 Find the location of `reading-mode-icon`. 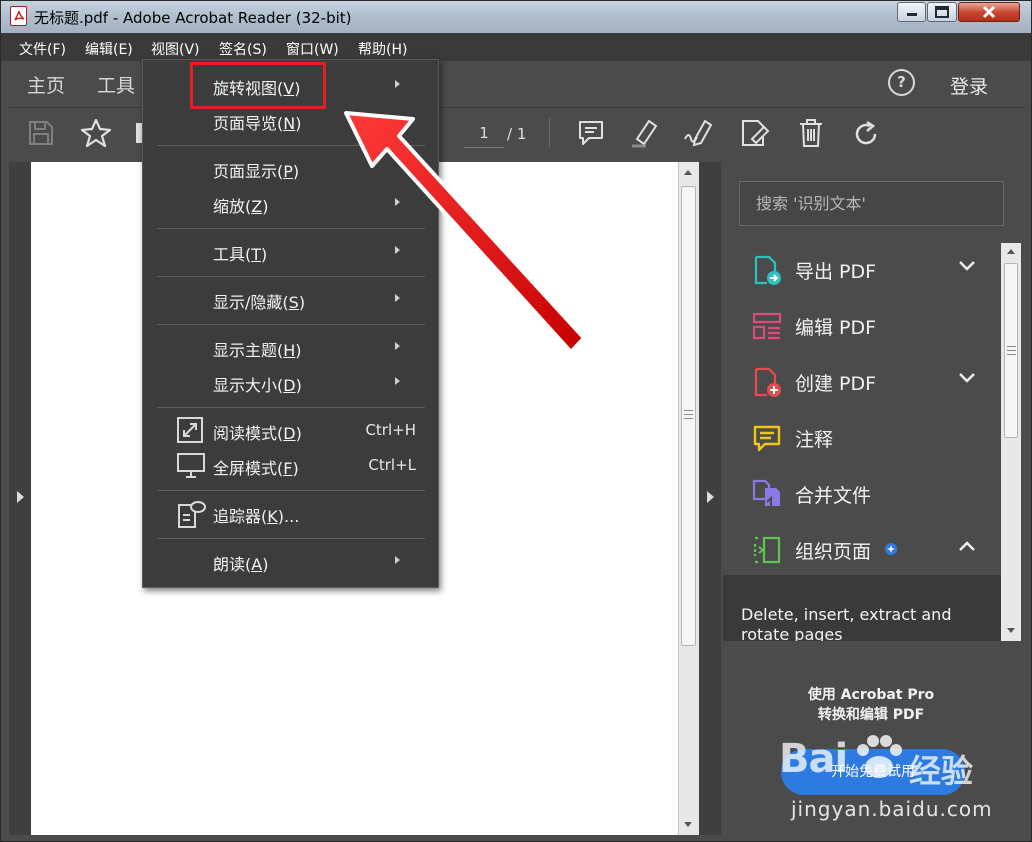

reading-mode-icon is located at coordinates (190, 430).